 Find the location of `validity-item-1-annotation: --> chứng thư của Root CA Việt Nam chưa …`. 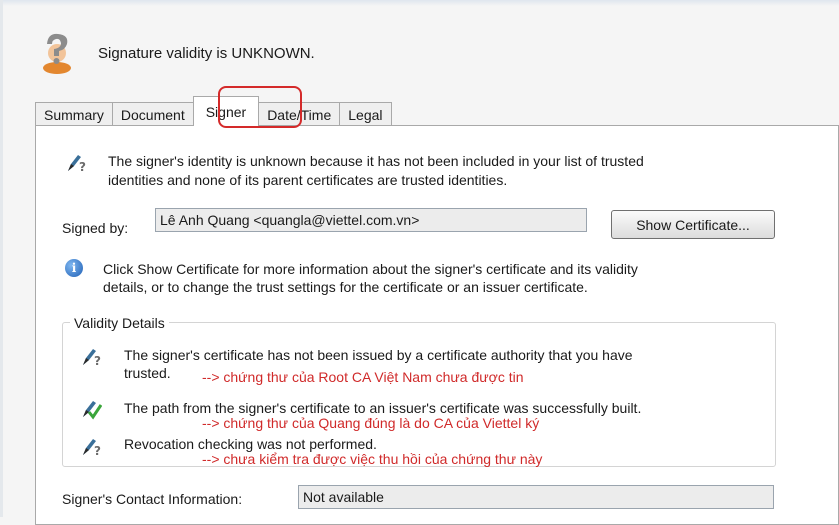

validity-item-1-annotation: --> chứng thư của Root CA Việt Nam chưa … is located at coordinates (363, 377).